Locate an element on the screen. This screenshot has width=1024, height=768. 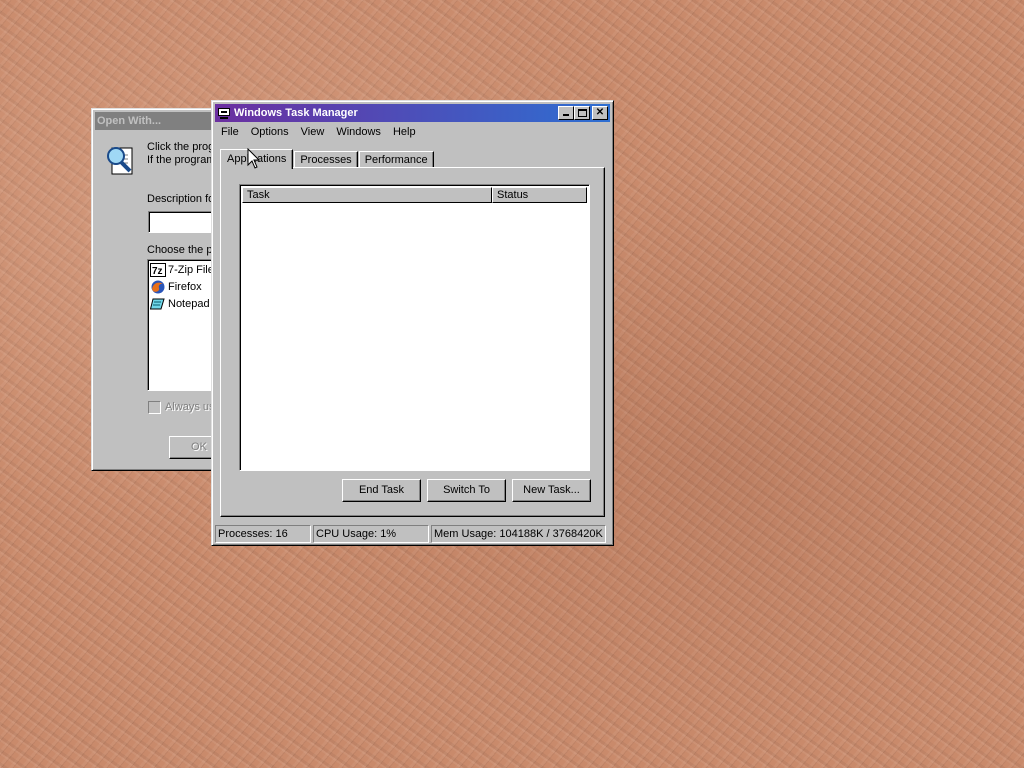
task-list-header: Task Status is located at coordinates (414, 195).